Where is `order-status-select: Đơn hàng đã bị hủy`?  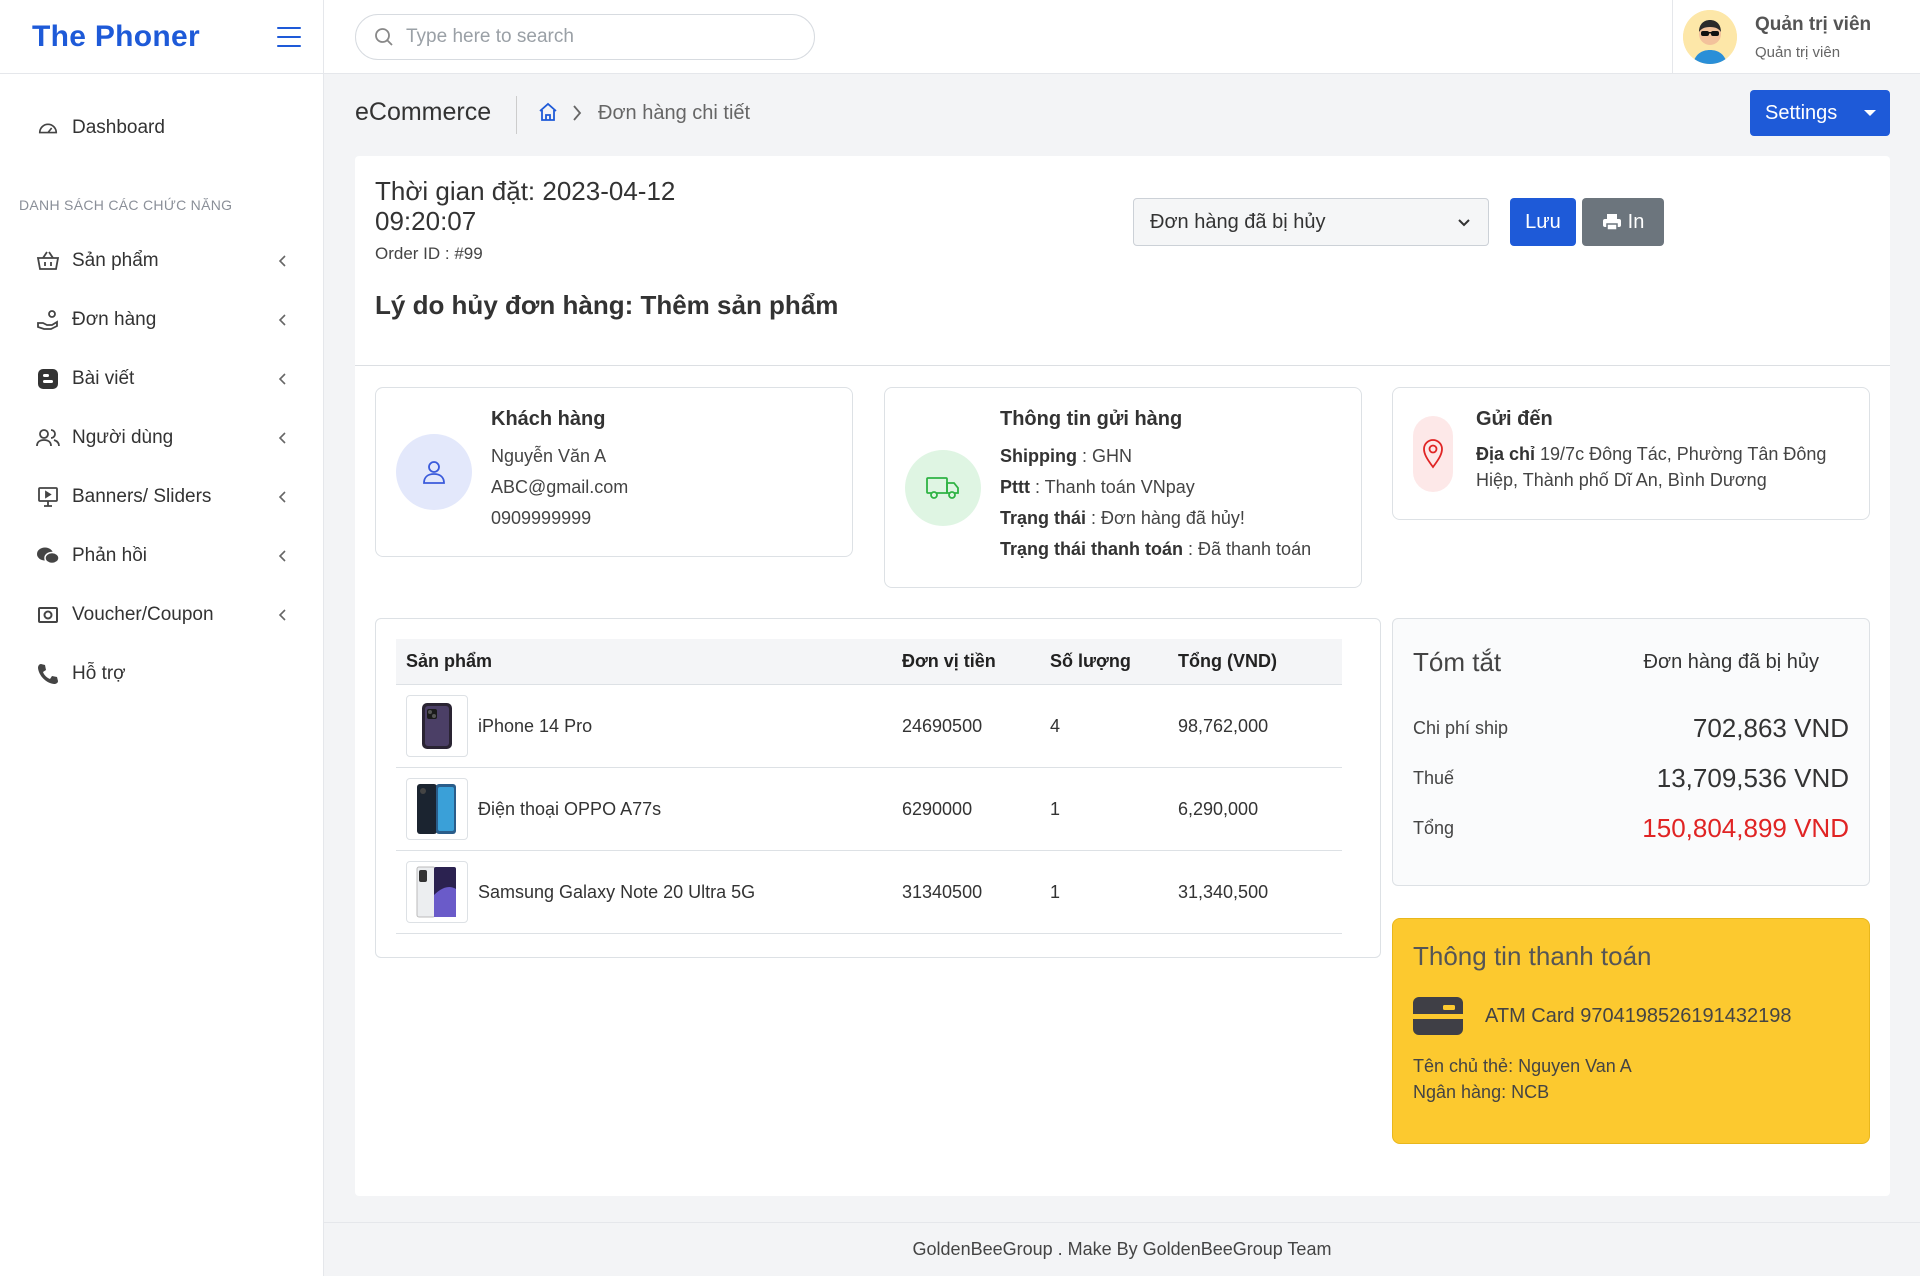 order-status-select: Đơn hàng đã bị hủy is located at coordinates (1311, 222).